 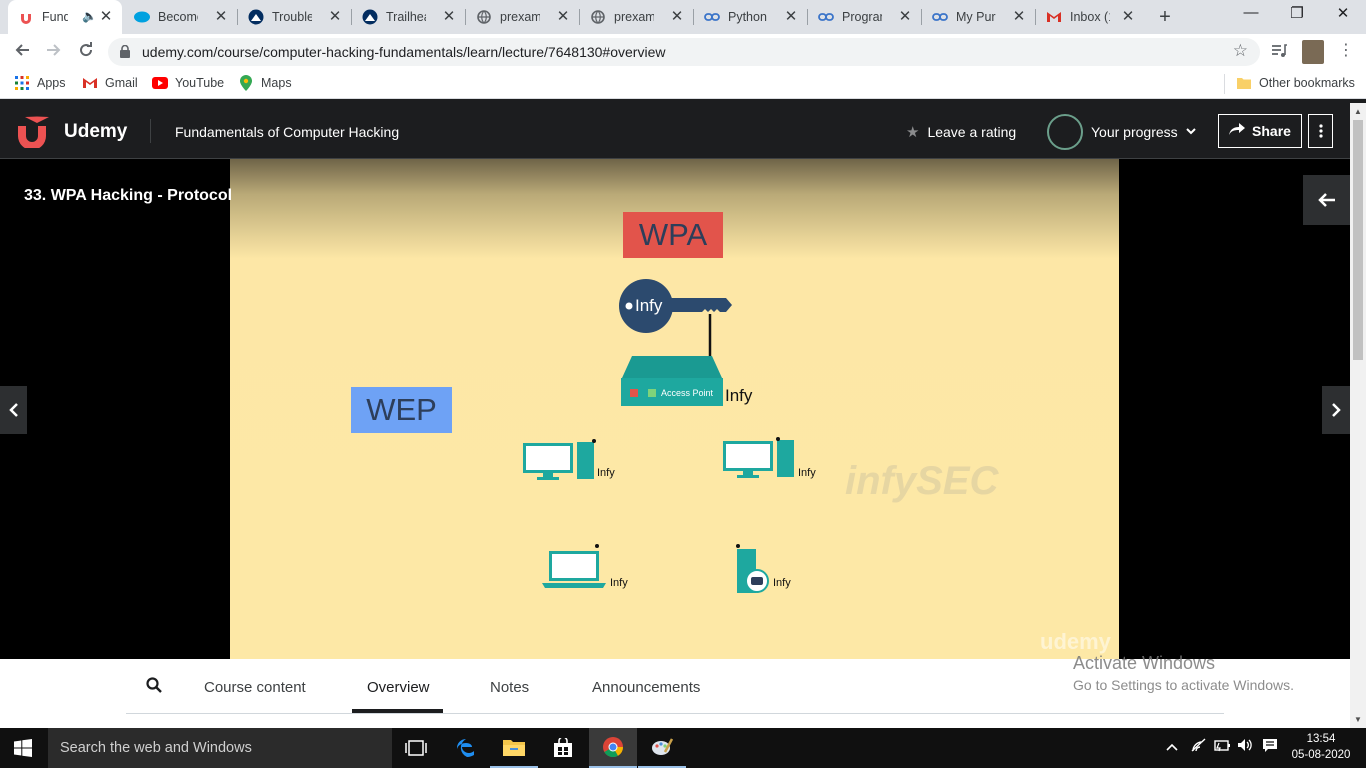 I want to click on new-tab-button: +, so click(x=1165, y=17).